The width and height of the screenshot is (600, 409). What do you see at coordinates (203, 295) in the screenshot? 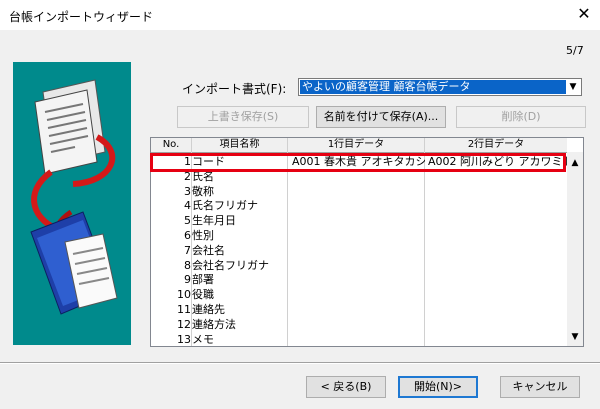
I see `row-field-name: 役職` at bounding box center [203, 295].